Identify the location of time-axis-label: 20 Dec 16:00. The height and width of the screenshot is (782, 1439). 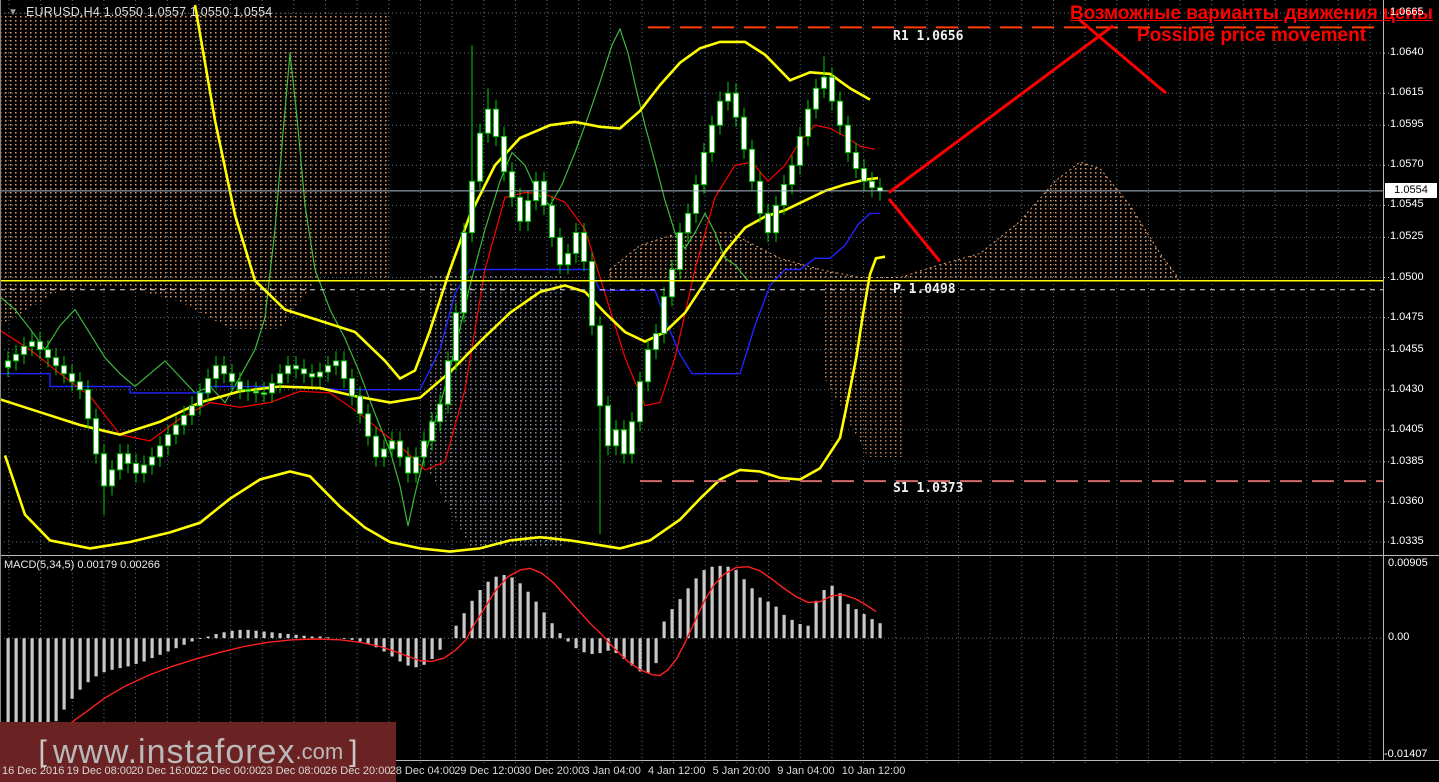
(164, 771).